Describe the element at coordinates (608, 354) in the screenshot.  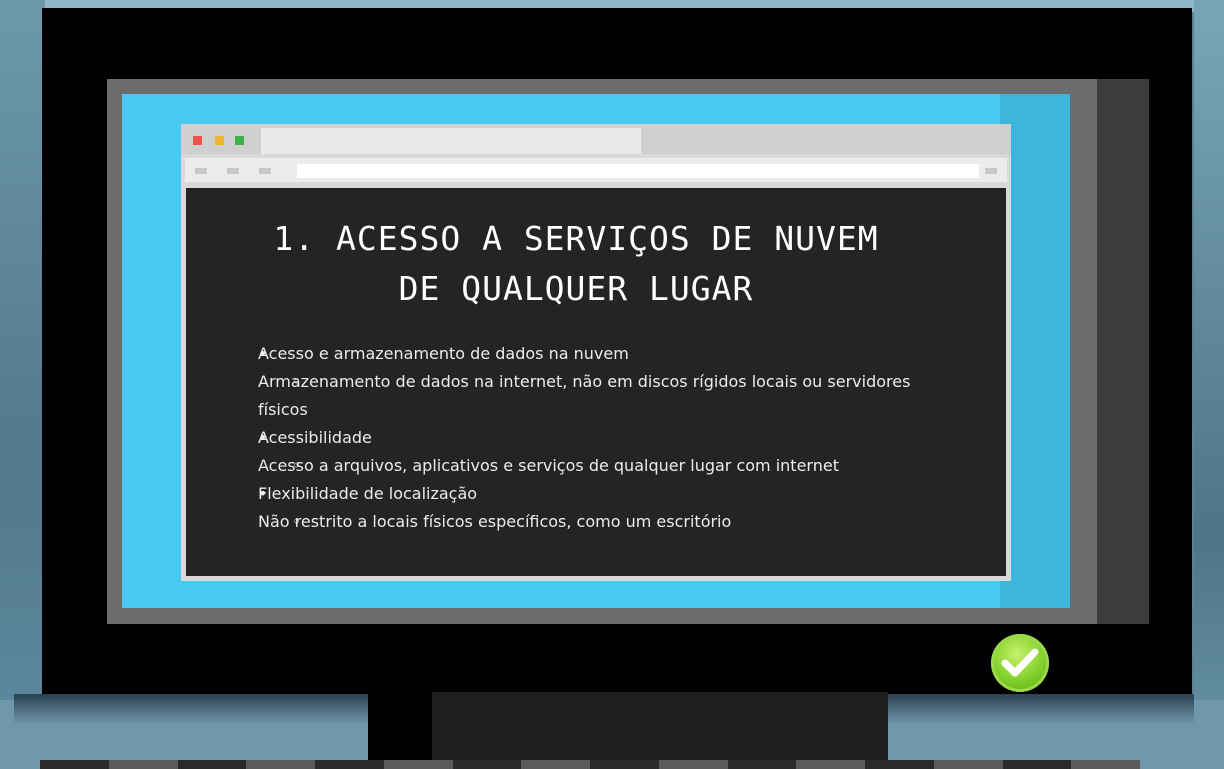
I see `bullet-item: Acesso e armazenamento de dados na nuvem` at that location.